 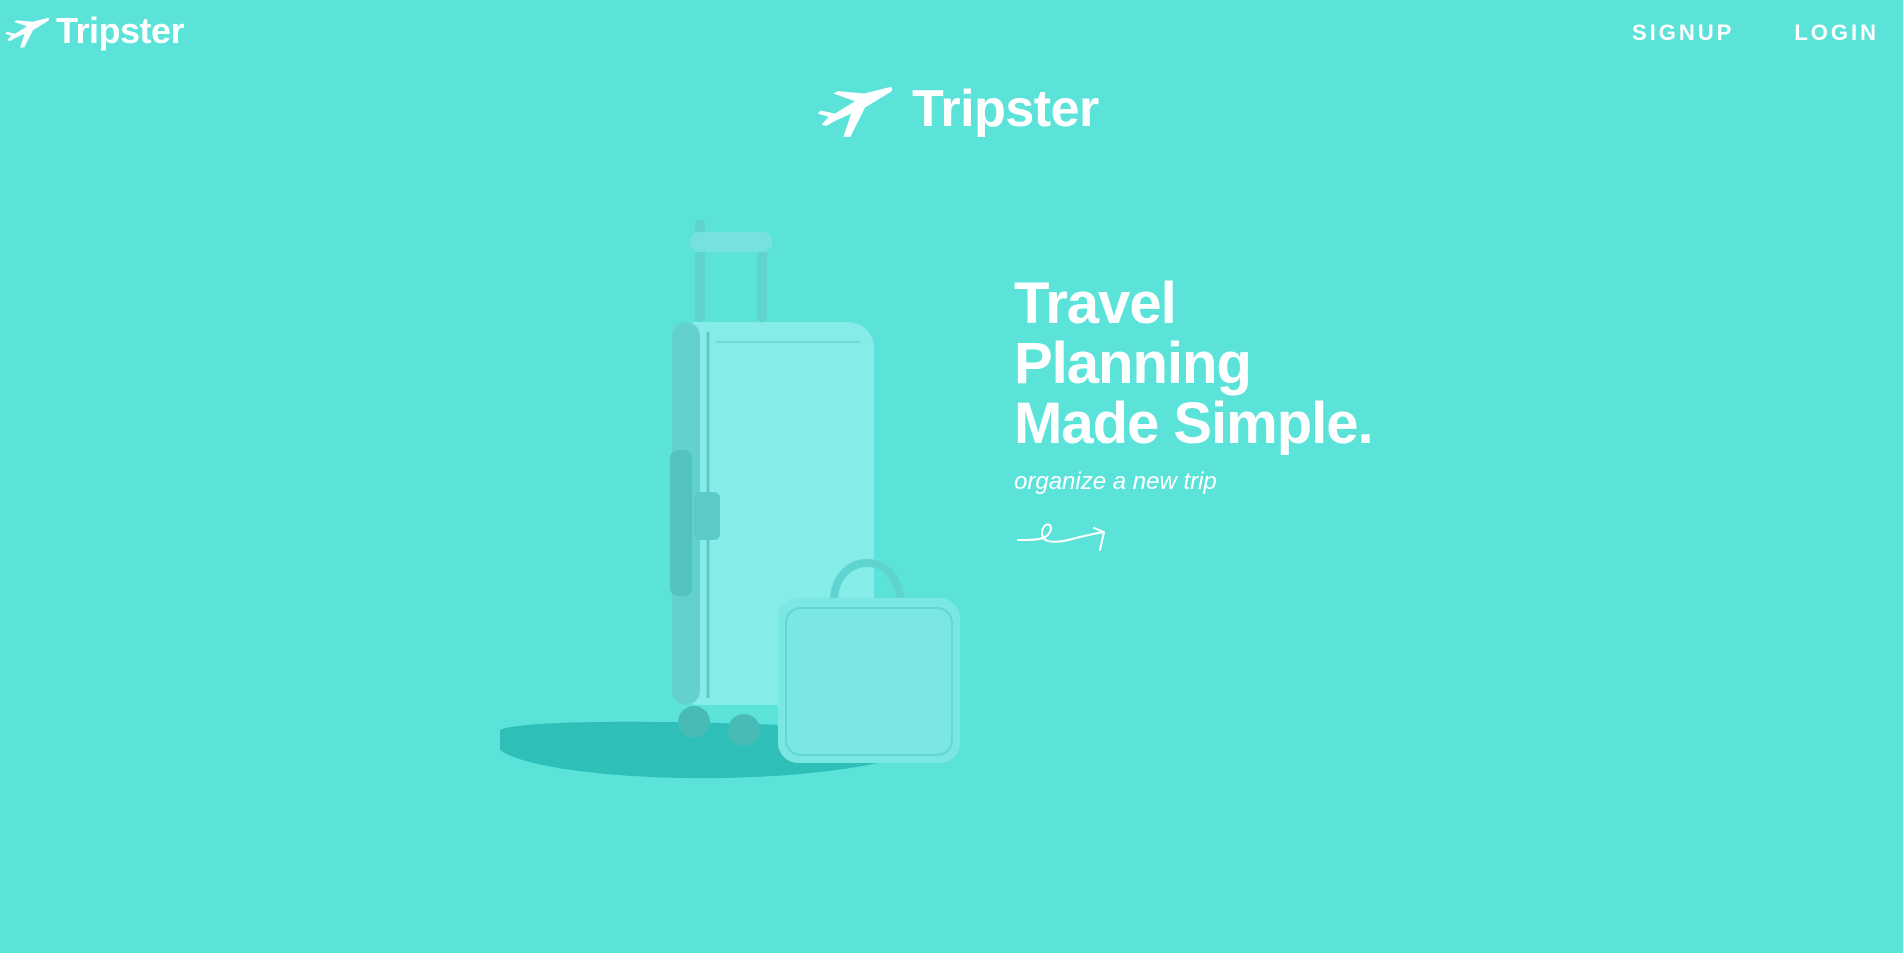 What do you see at coordinates (1755, 33) in the screenshot?
I see `top-nav: SIGNUP LOGIN` at bounding box center [1755, 33].